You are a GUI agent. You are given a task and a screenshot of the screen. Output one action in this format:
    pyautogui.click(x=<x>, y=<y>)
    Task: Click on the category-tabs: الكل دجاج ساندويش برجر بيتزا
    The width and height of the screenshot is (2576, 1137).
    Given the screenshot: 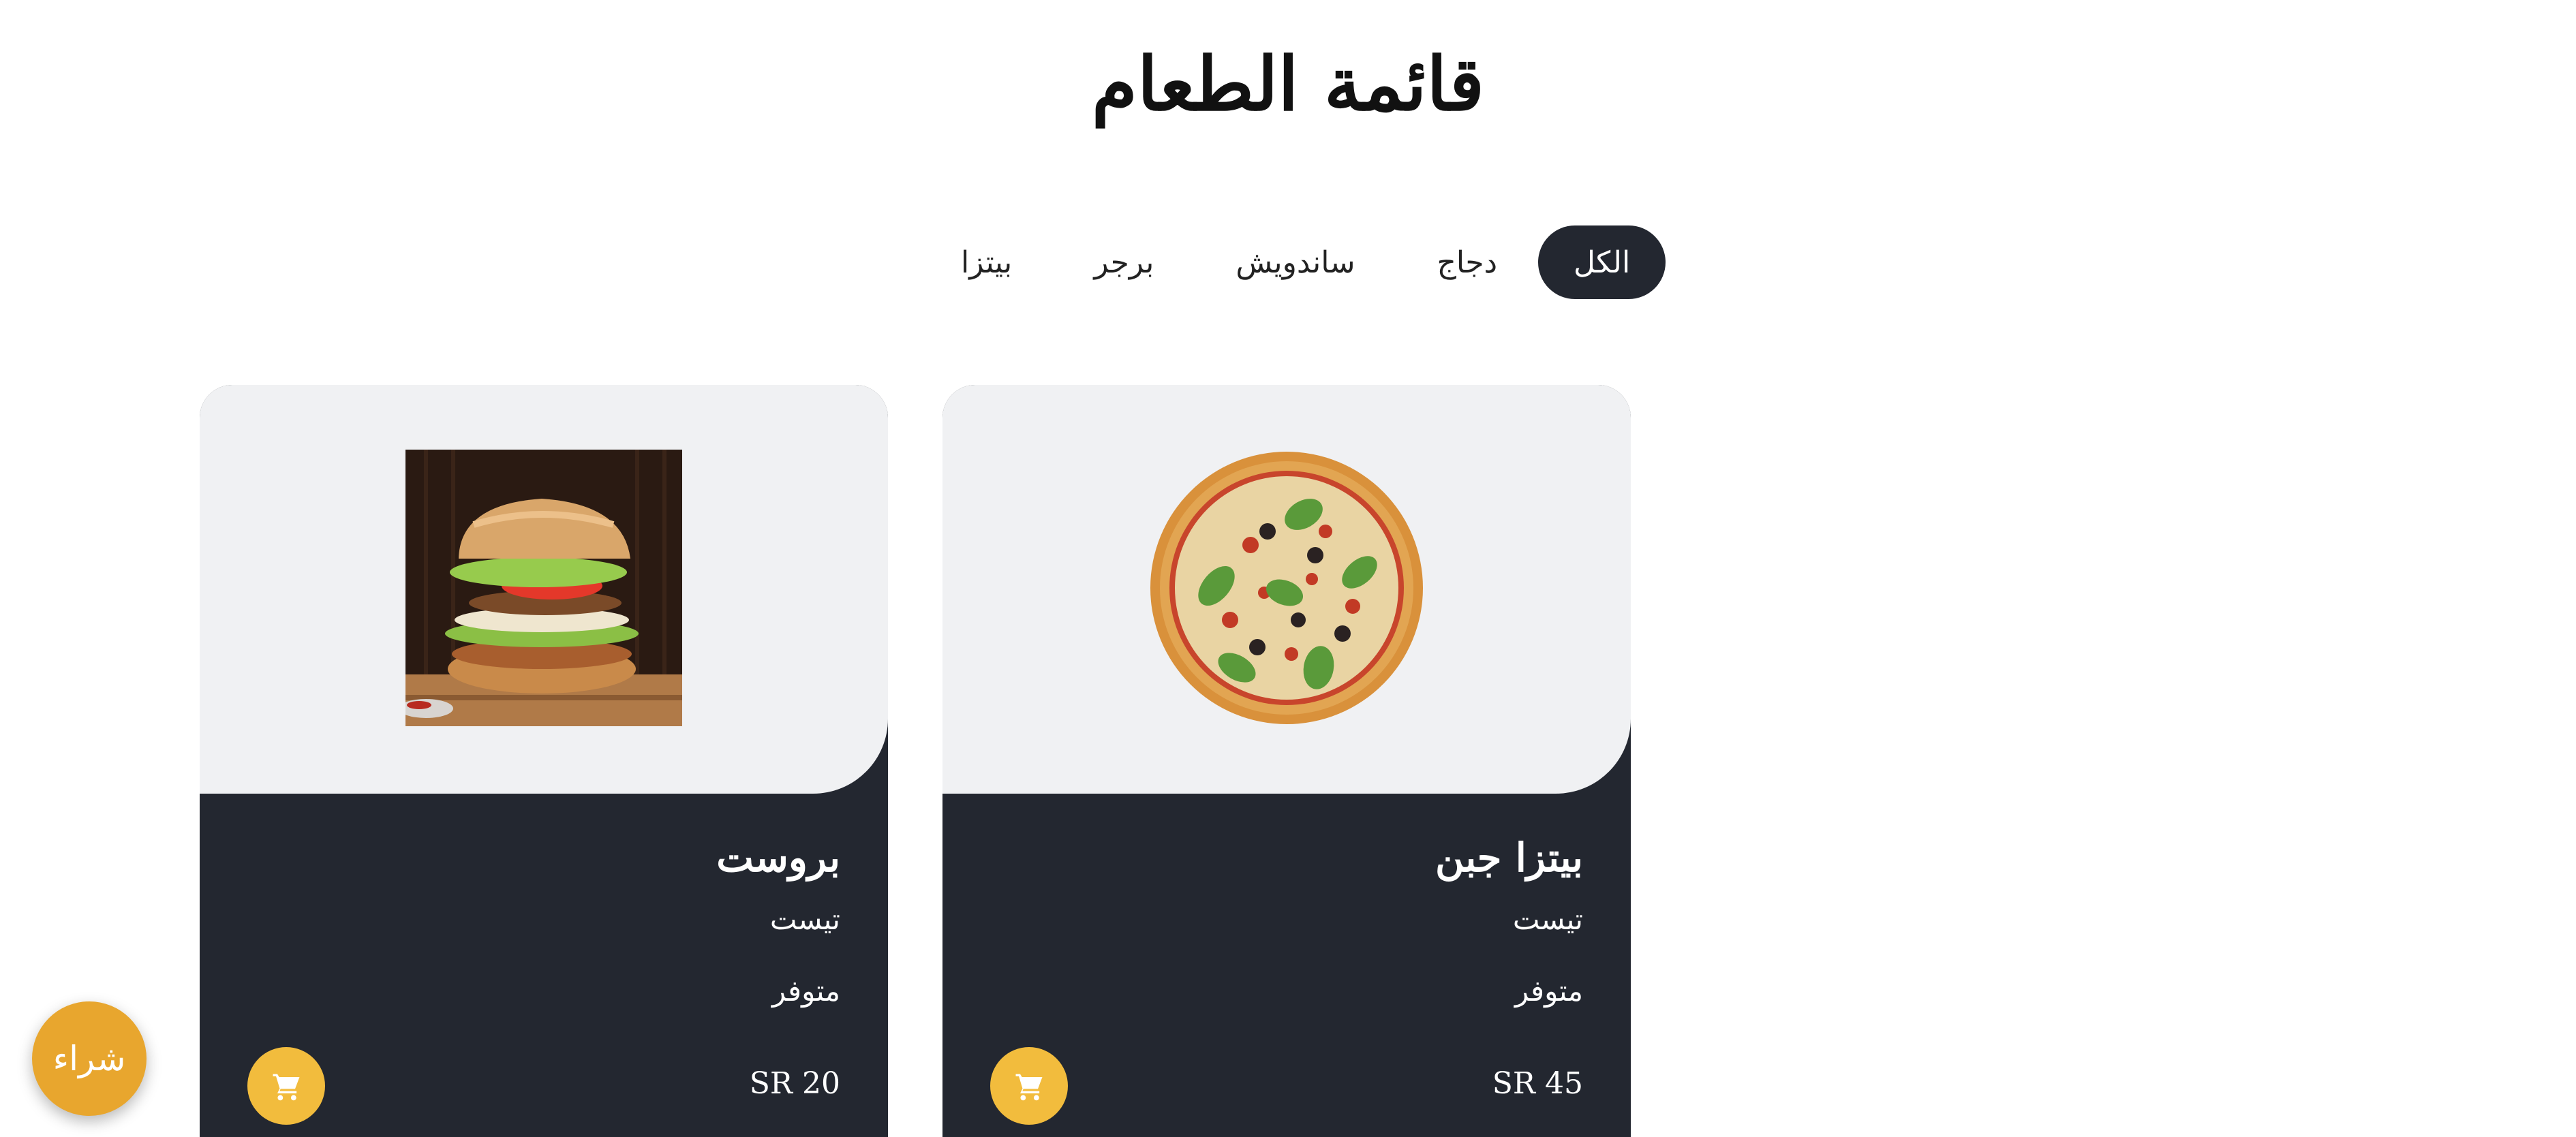 What is the action you would take?
    pyautogui.click(x=1293, y=262)
    